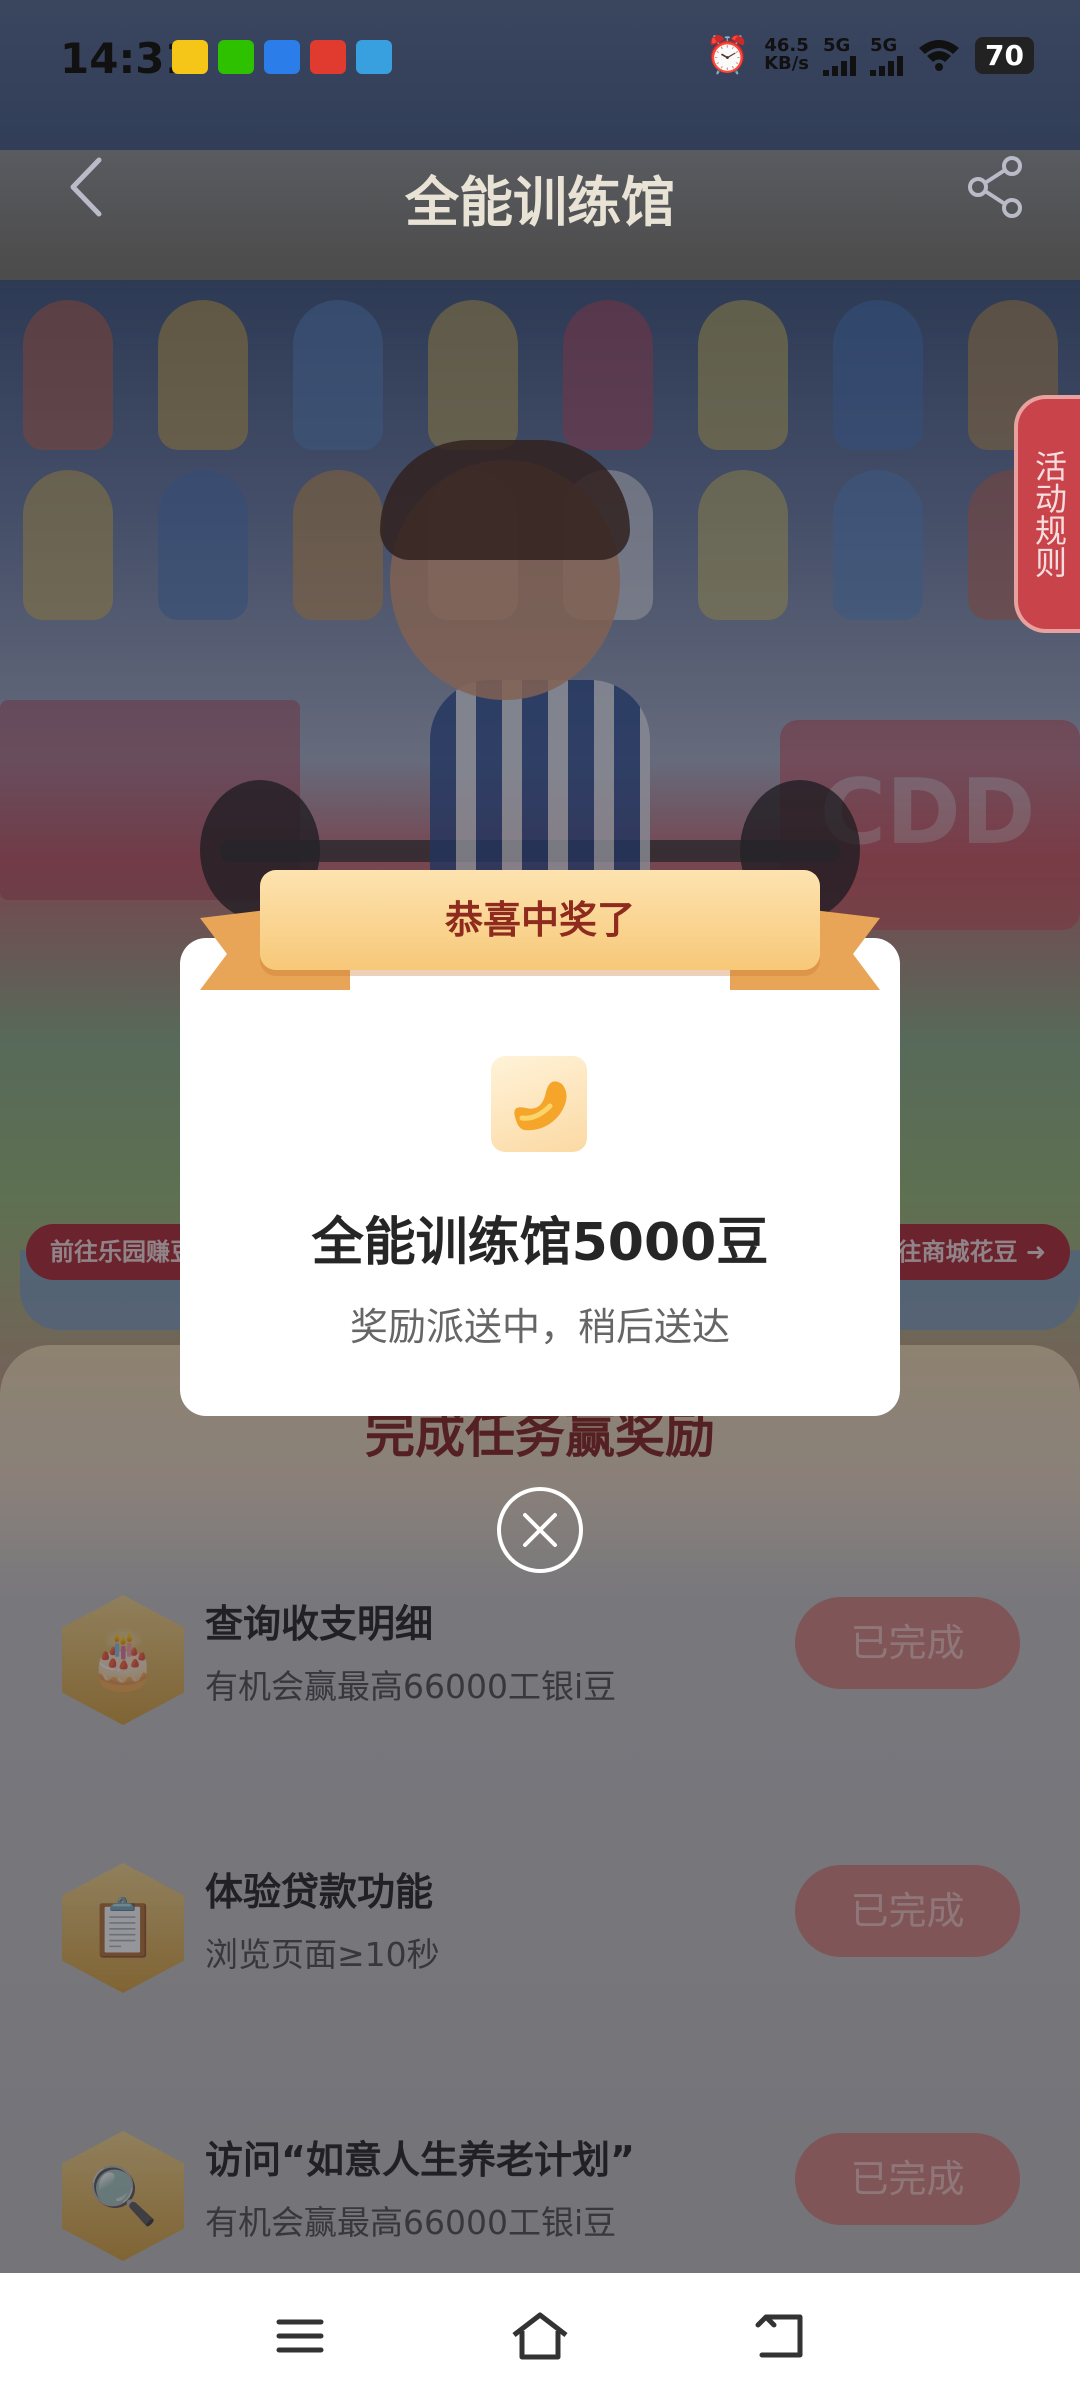 The image size is (1080, 2400). What do you see at coordinates (539, 1104) in the screenshot?
I see `bean-icon` at bounding box center [539, 1104].